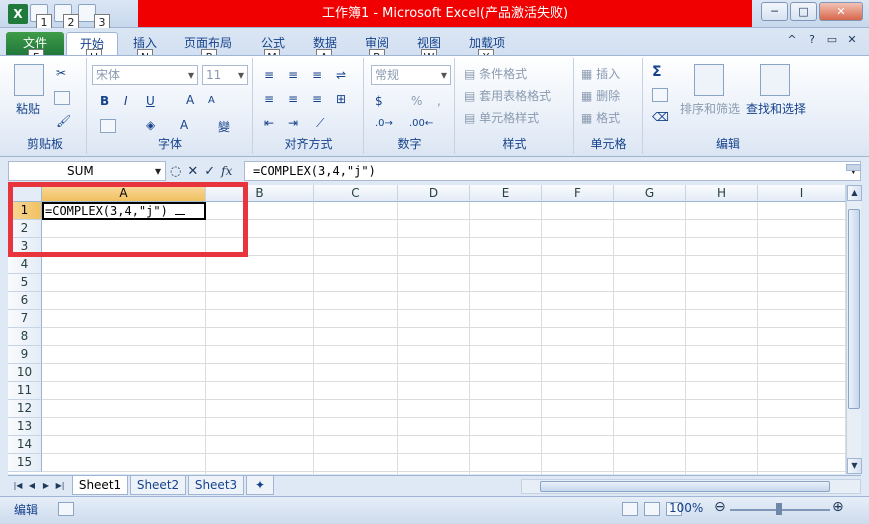  What do you see at coordinates (216, 485) in the screenshot?
I see `sheet-tab-3: Sheet3` at bounding box center [216, 485].